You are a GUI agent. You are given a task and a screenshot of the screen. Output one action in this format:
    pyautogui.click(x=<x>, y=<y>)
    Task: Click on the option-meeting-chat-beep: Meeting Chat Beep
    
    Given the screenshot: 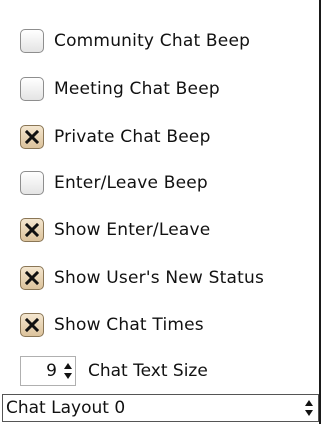 What is the action you would take?
    pyautogui.click(x=120, y=89)
    